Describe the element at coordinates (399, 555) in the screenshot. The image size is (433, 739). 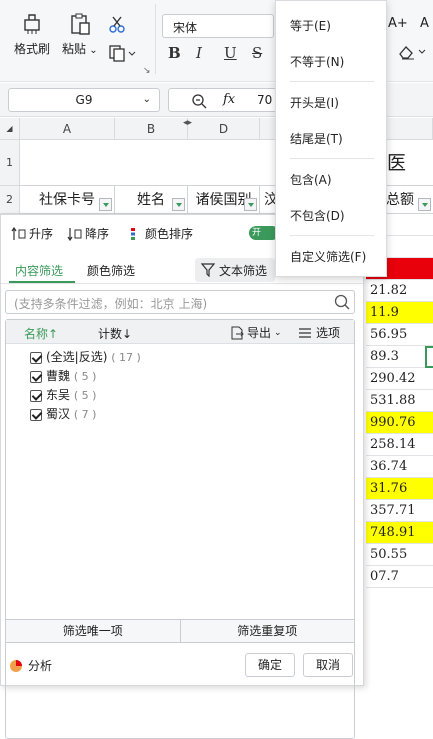
I see `value-cell: 50.55` at that location.